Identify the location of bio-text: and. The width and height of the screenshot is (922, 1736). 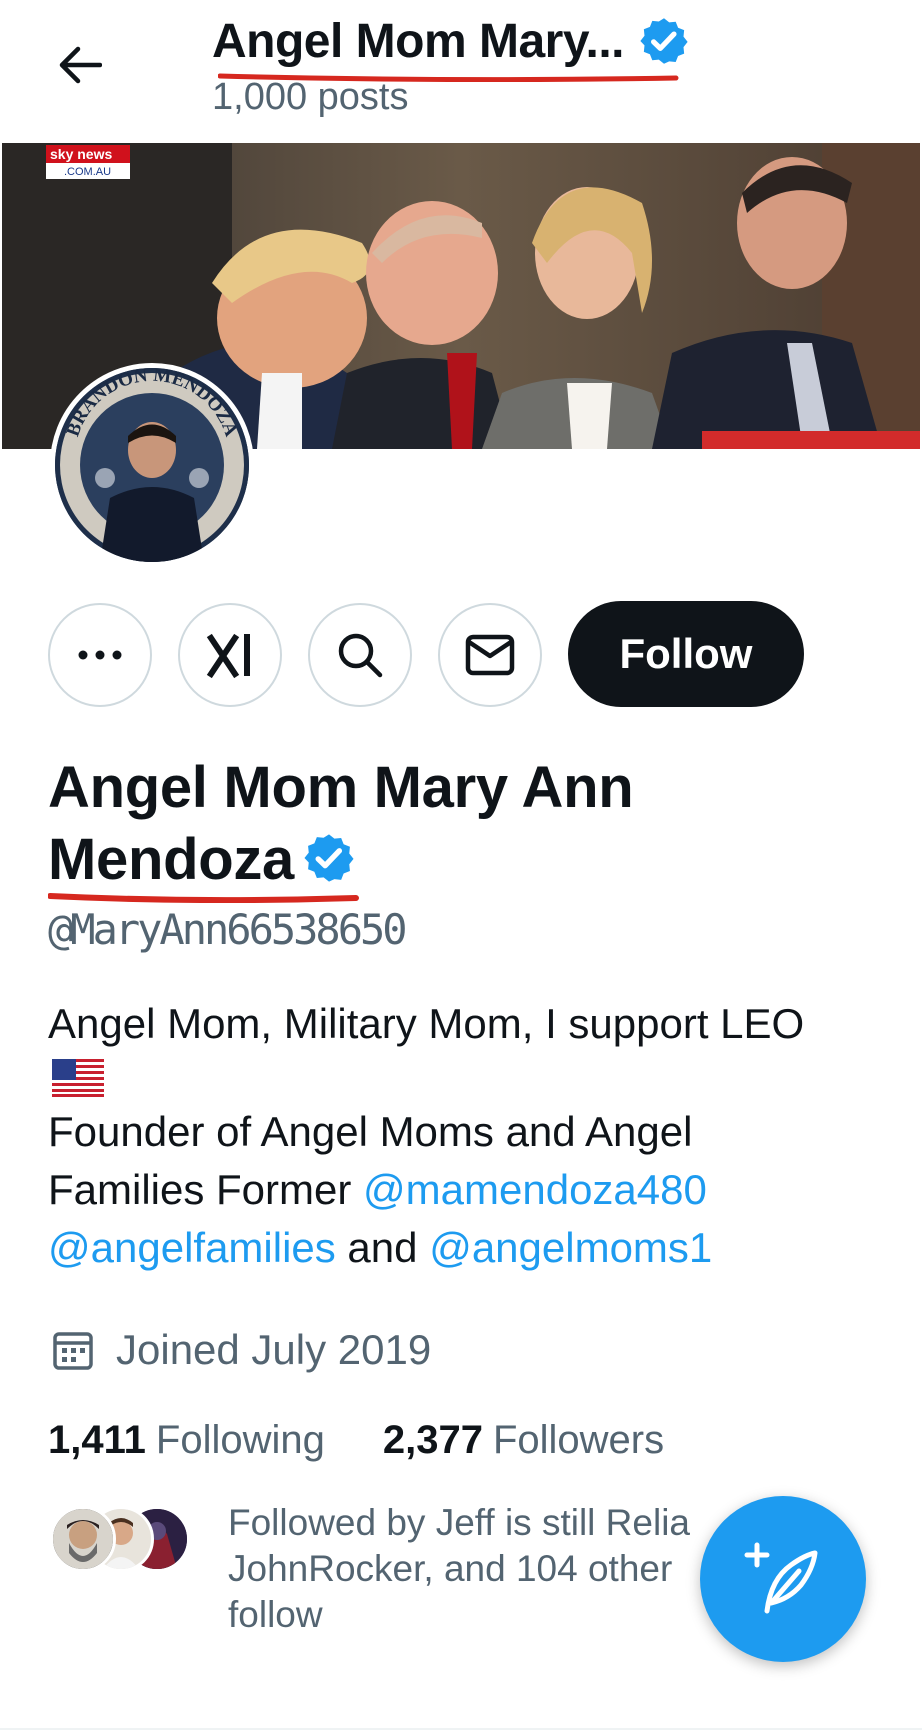
(382, 1247).